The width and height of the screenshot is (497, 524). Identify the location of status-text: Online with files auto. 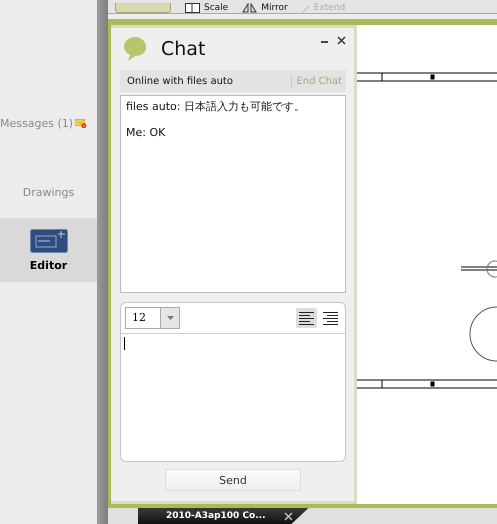
(180, 81).